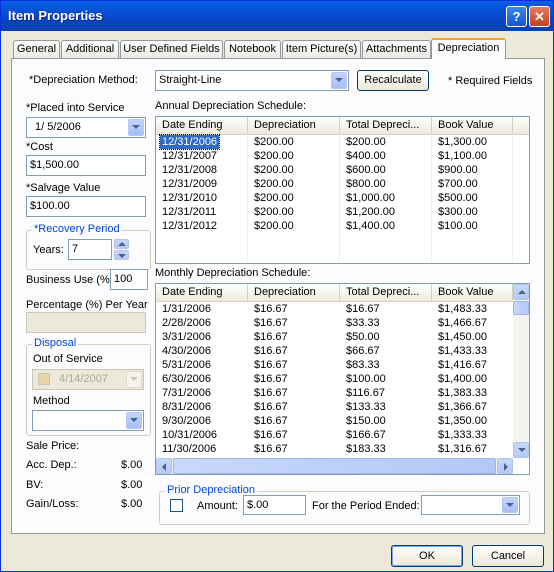  What do you see at coordinates (129, 279) in the screenshot?
I see `business-use-field: 100` at bounding box center [129, 279].